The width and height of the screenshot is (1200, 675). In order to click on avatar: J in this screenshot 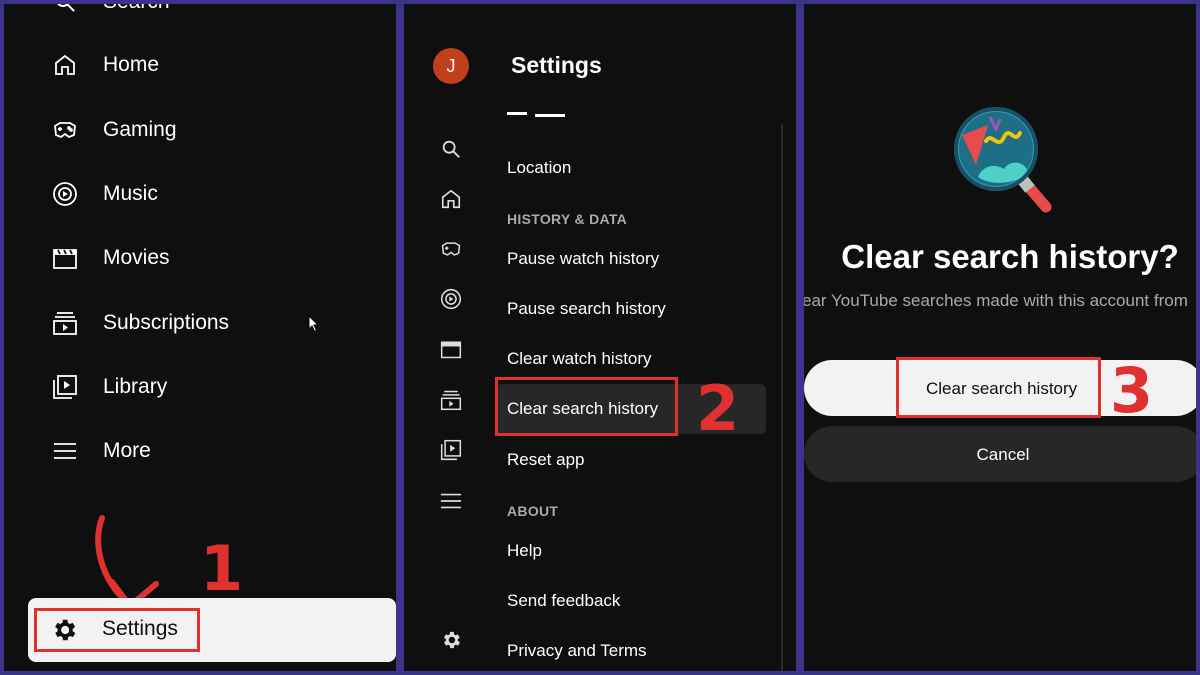, I will do `click(451, 66)`.